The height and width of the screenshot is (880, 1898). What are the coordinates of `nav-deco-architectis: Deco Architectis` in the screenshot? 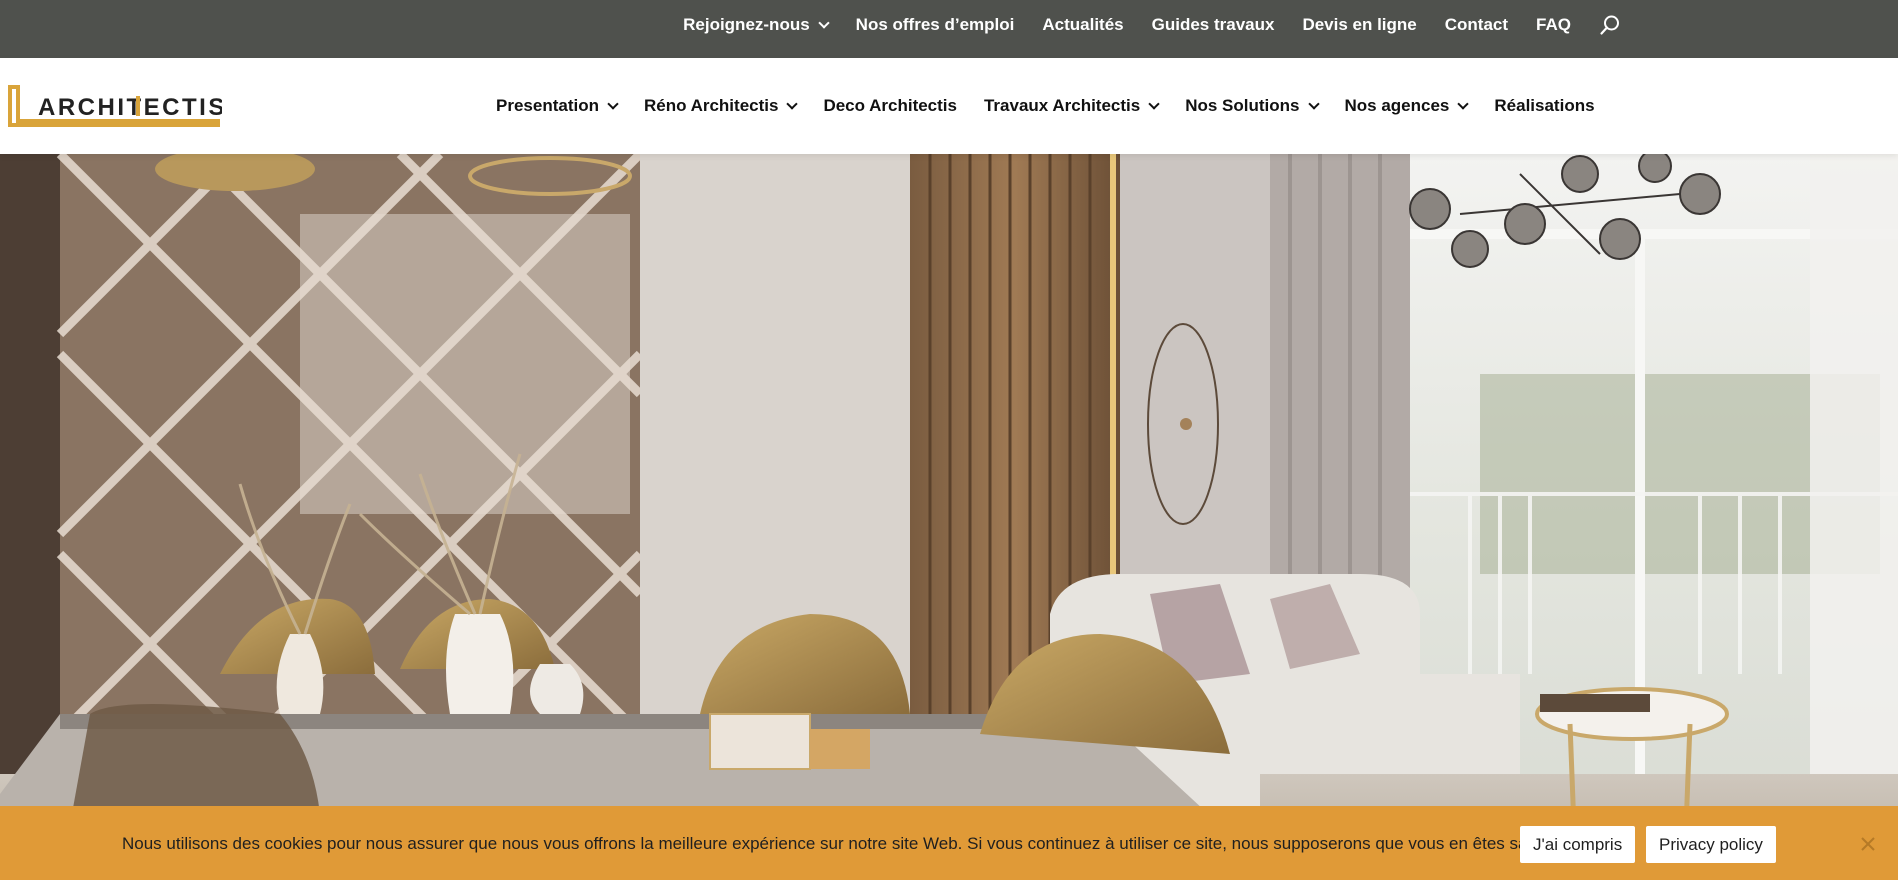 It's located at (890, 106).